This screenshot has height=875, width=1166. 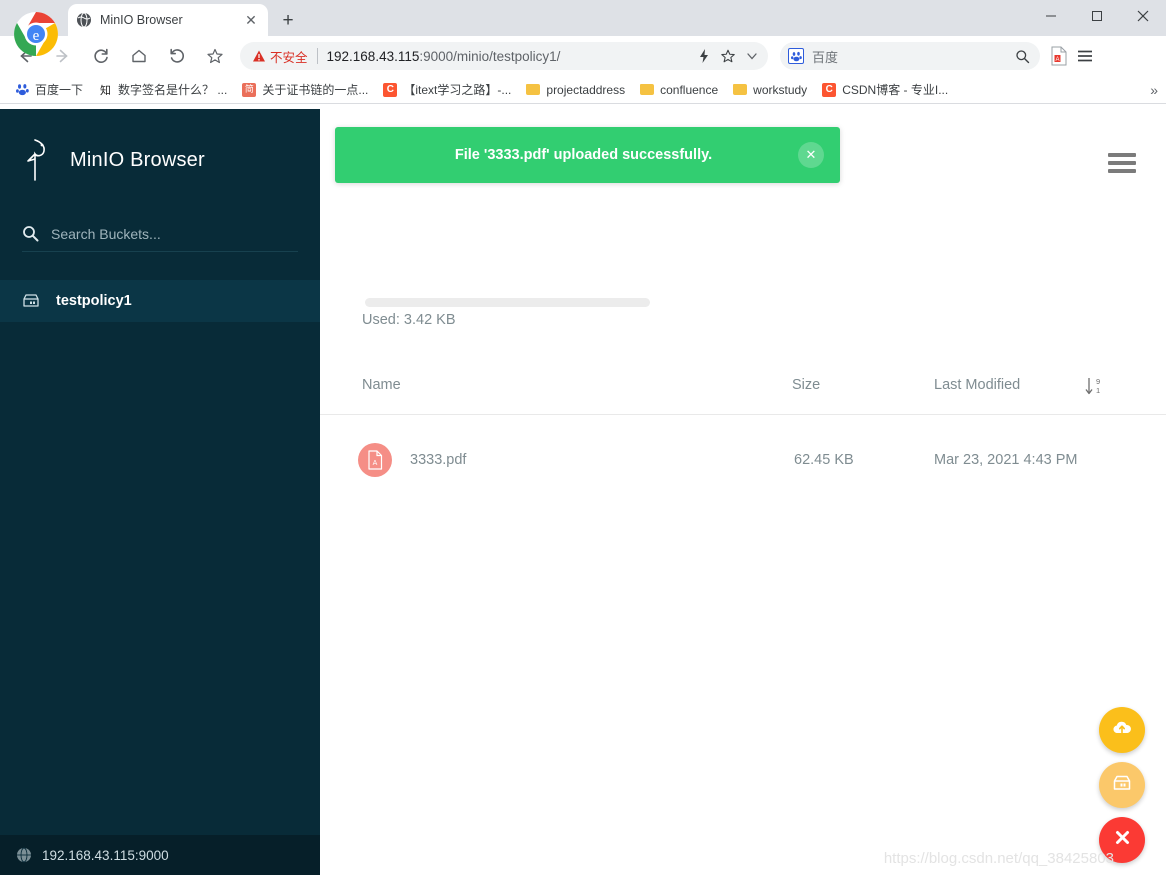 I want to click on upload-file-button, so click(x=1122, y=730).